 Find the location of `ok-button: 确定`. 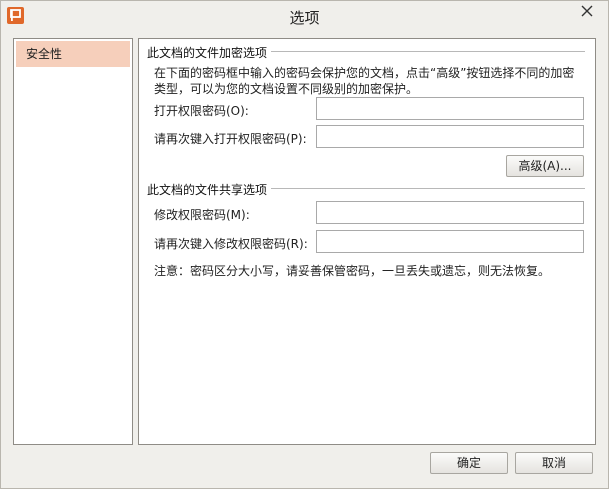

ok-button: 确定 is located at coordinates (469, 463).